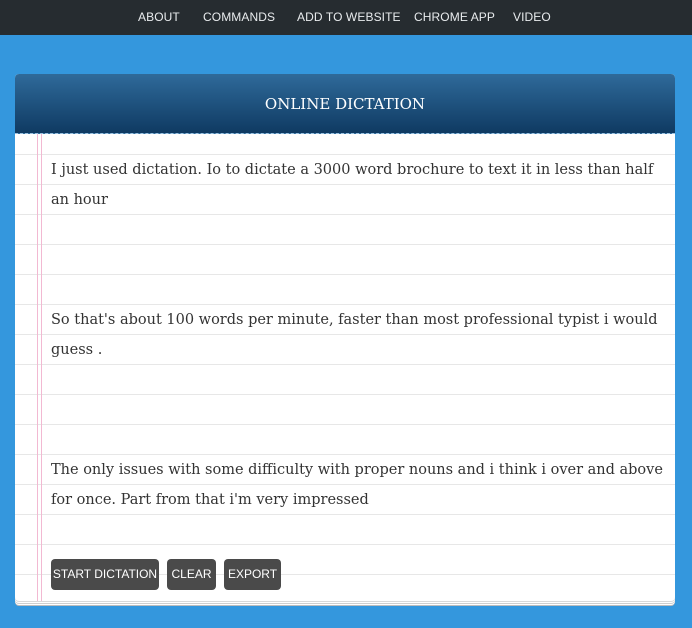  What do you see at coordinates (239, 17) in the screenshot?
I see `nav-commands-link: COMMANDS` at bounding box center [239, 17].